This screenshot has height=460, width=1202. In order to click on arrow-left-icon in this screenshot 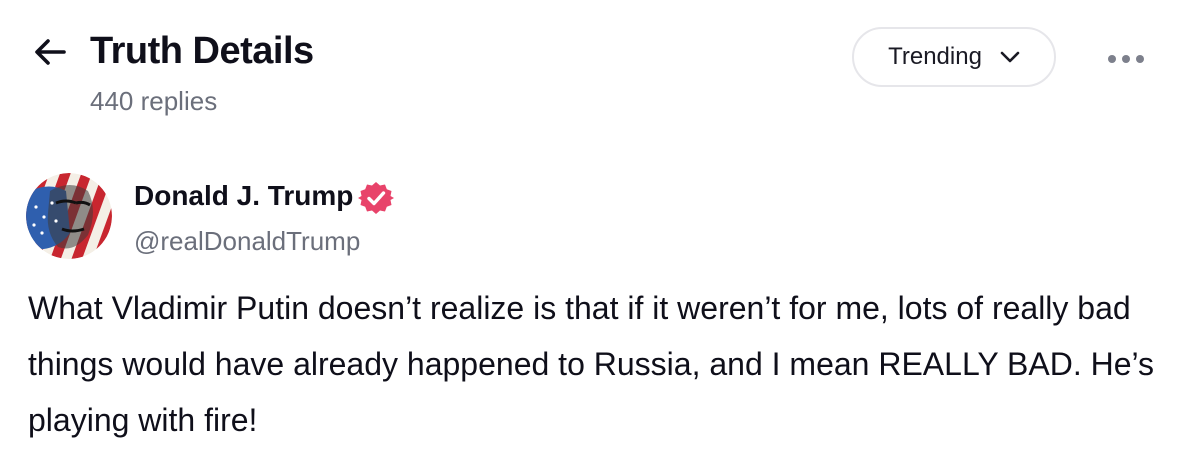, I will do `click(50, 52)`.